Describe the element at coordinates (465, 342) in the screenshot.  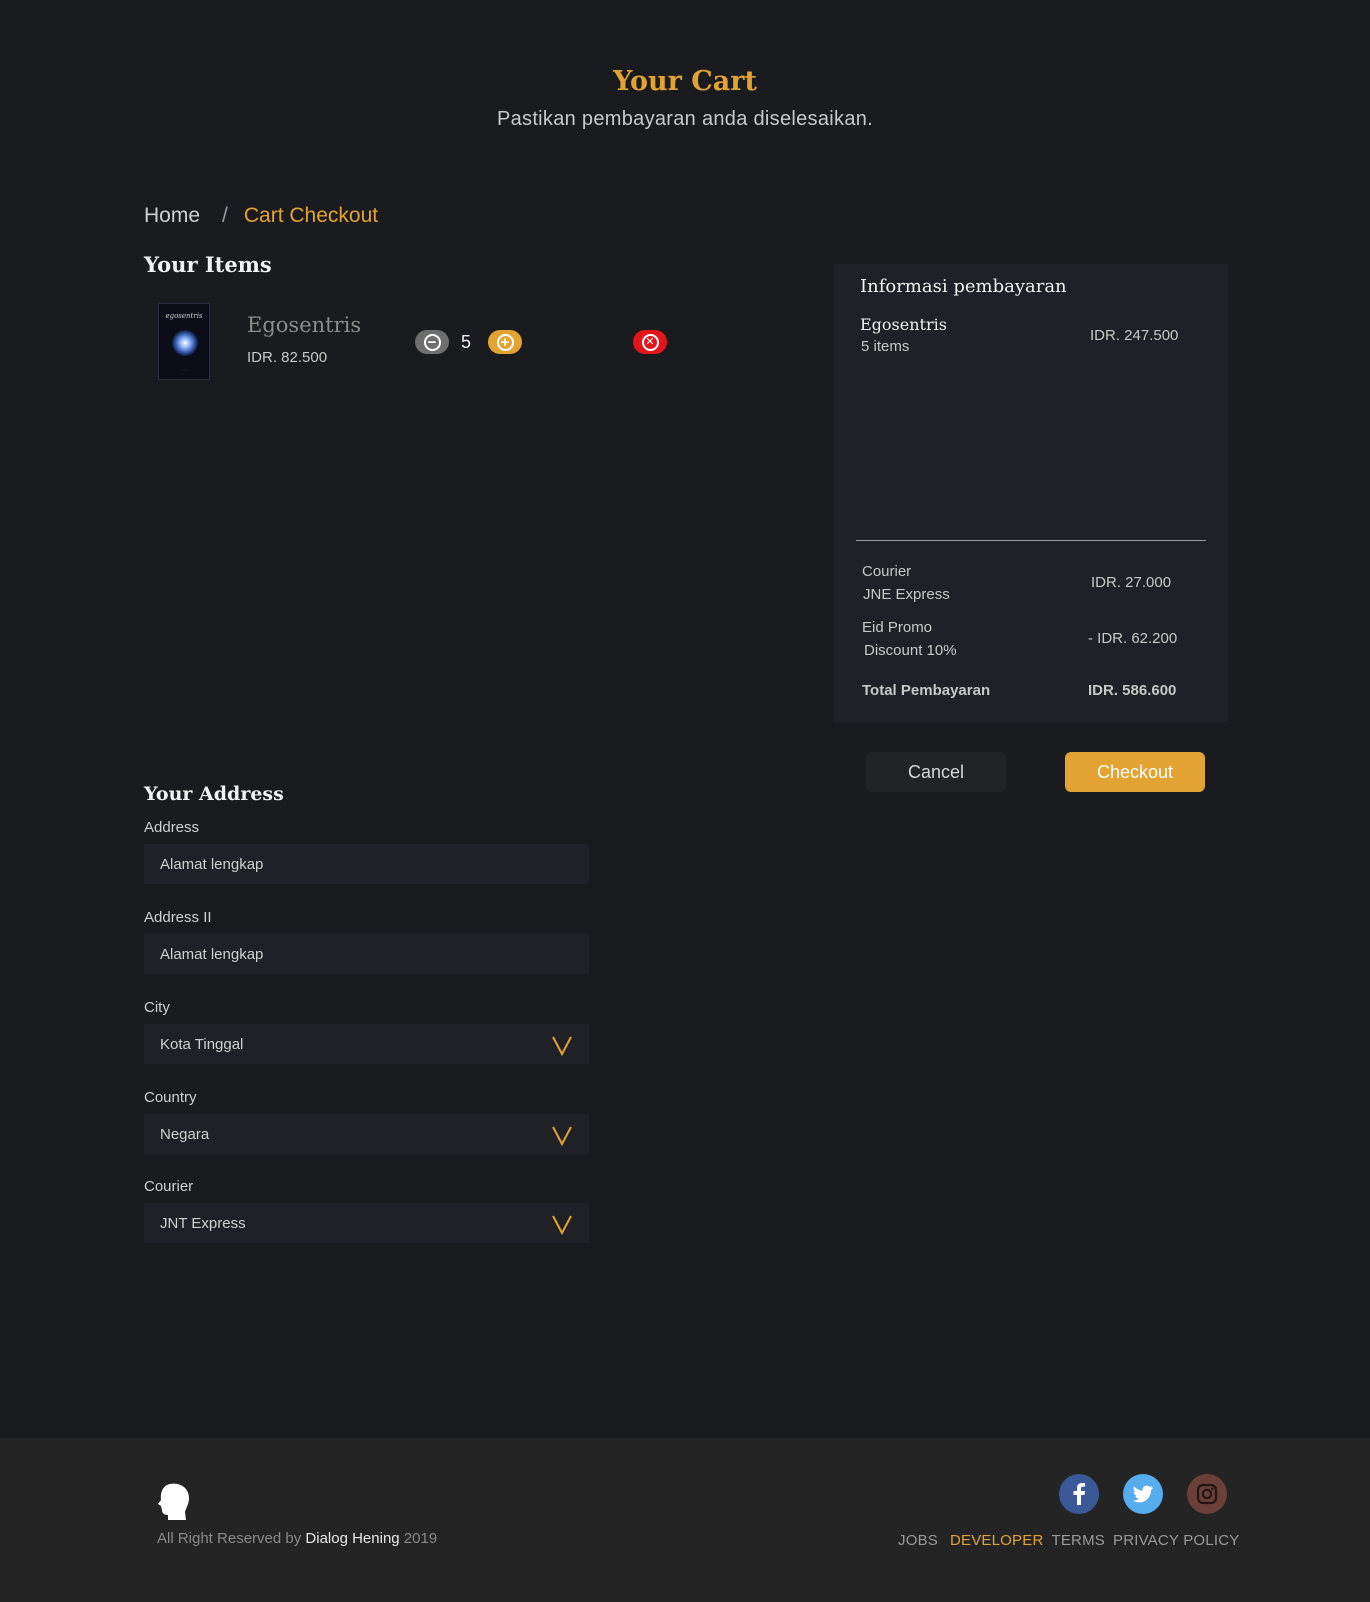
I see `quantity-value: 5` at that location.